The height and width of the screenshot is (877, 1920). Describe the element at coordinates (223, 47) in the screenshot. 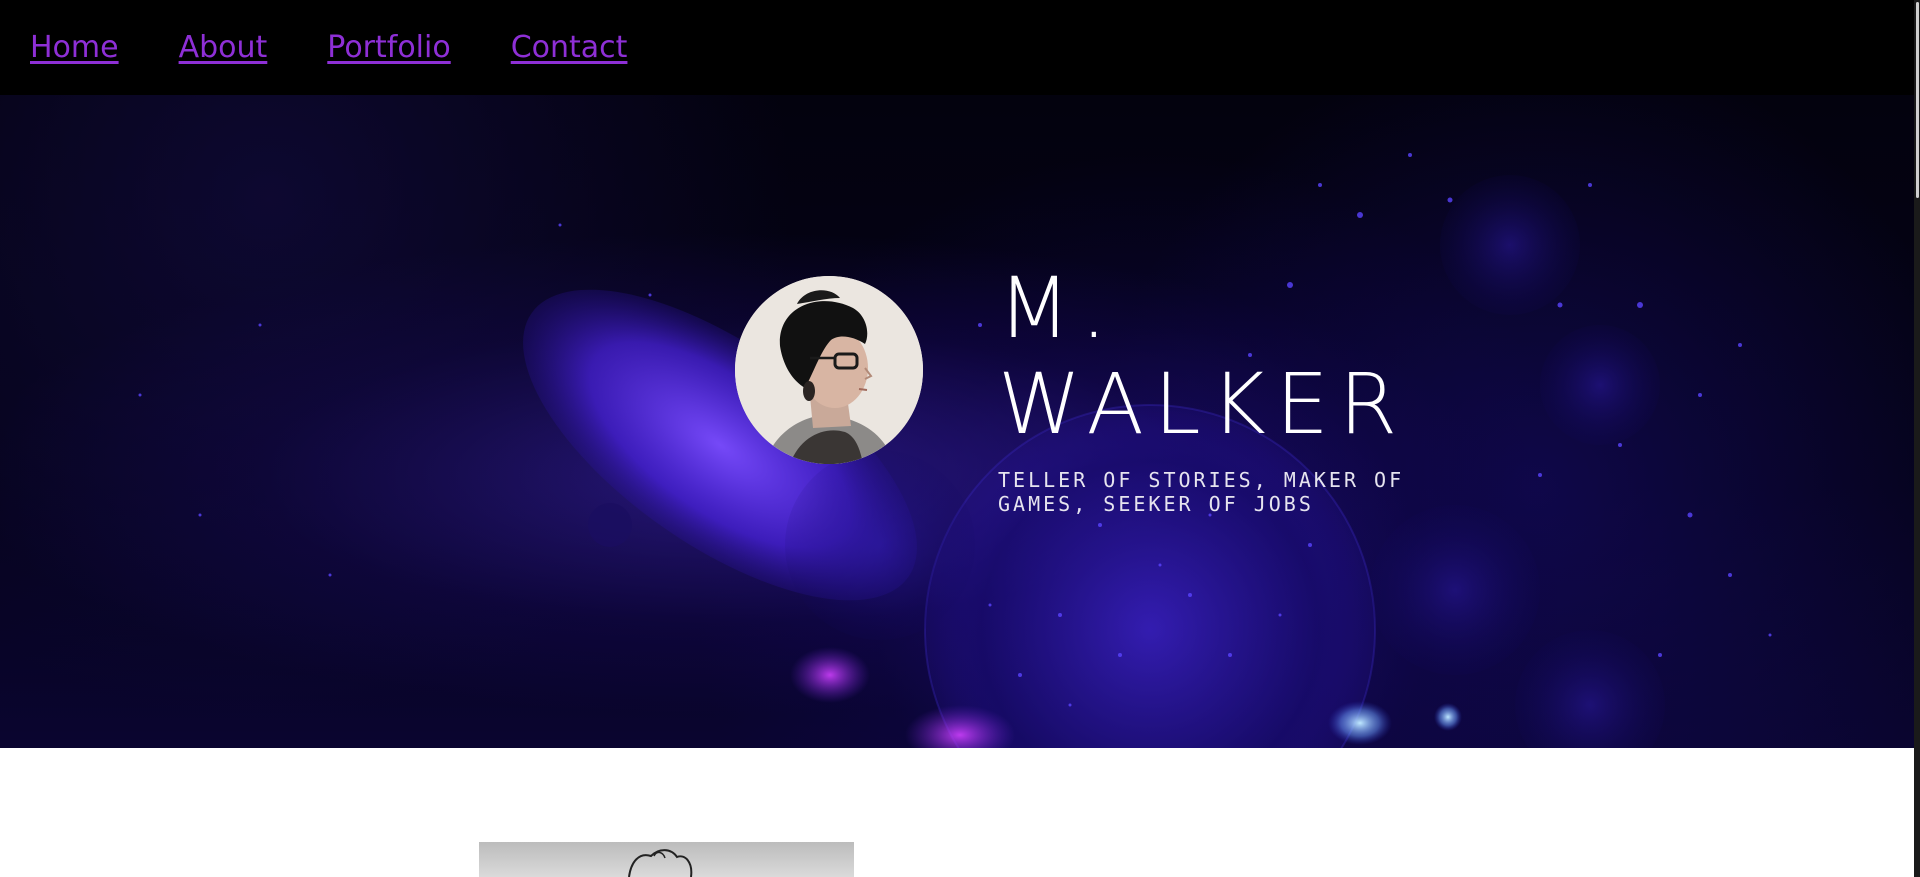

I see `nav-link-about: About` at that location.